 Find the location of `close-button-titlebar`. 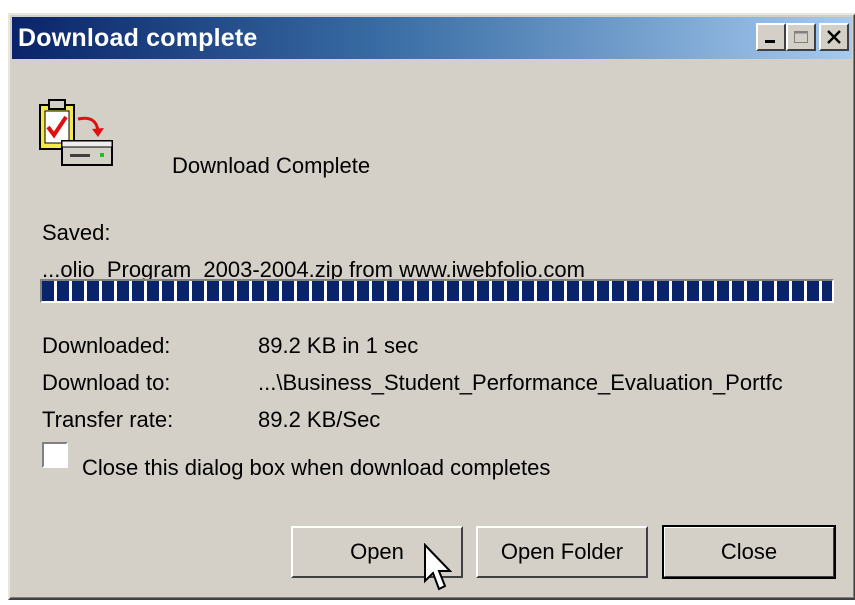

close-button-titlebar is located at coordinates (834, 37).